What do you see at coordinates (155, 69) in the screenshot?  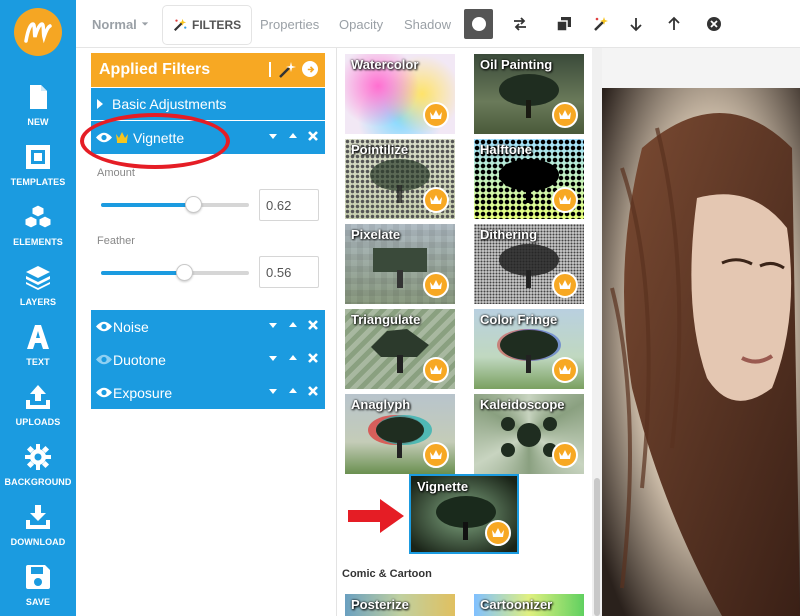 I see `panel-title: Applied Filters` at bounding box center [155, 69].